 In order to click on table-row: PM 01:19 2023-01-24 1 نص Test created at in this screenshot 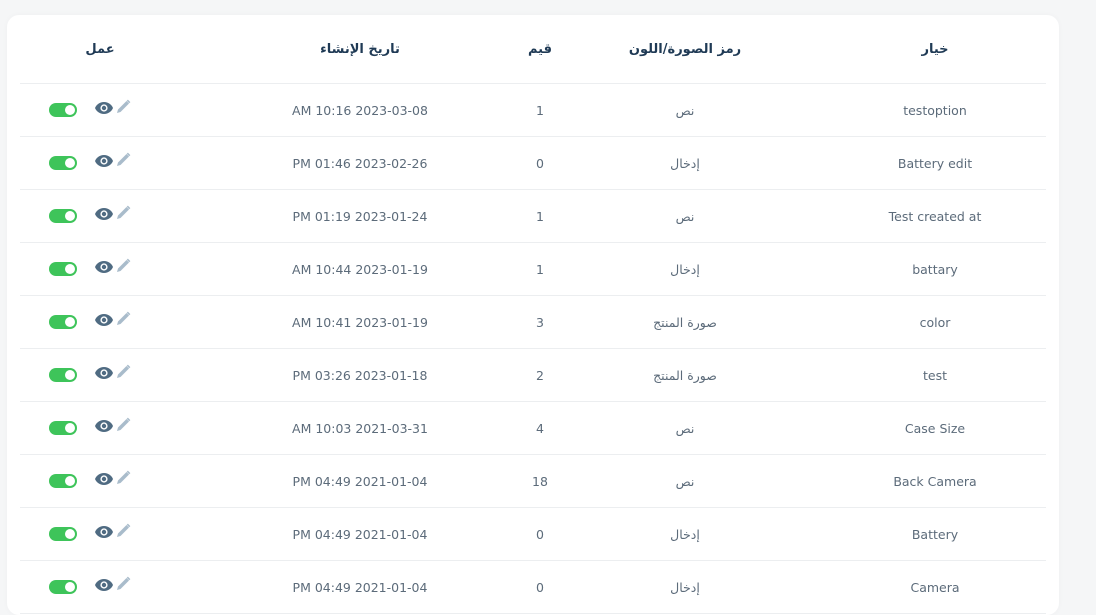, I will do `click(533, 216)`.